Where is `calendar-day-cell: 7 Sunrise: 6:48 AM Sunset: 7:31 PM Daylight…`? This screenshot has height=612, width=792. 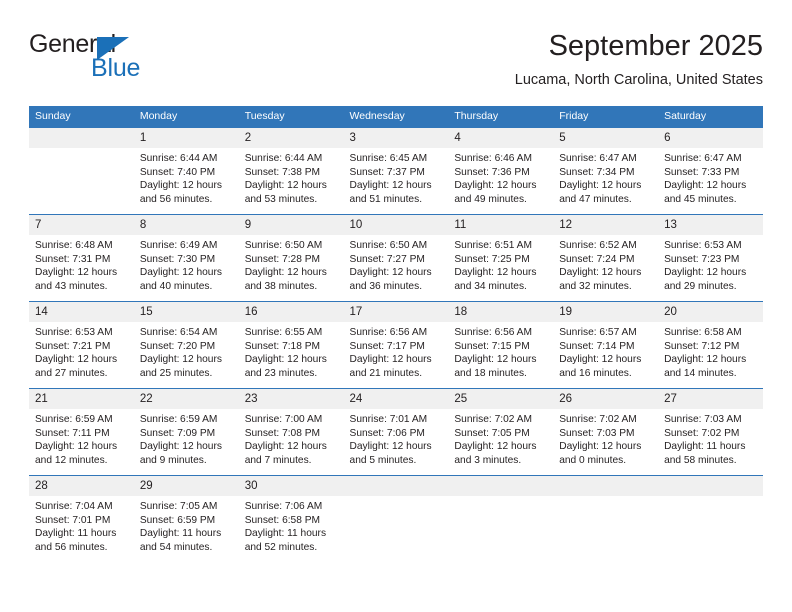
calendar-day-cell: 7 Sunrise: 6:48 AM Sunset: 7:31 PM Daylight… is located at coordinates (81, 258).